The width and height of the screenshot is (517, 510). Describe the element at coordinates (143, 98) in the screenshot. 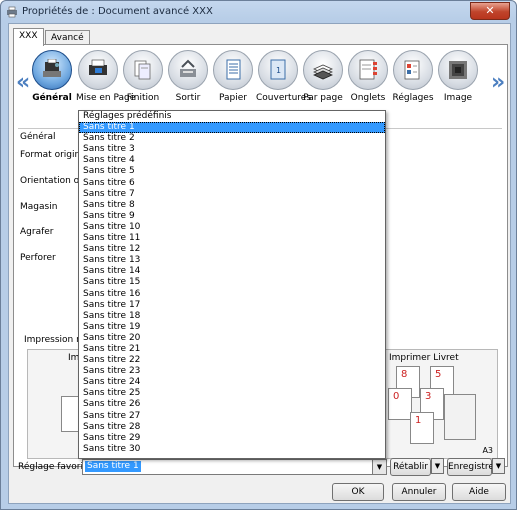

I see `toolbar-item-label: Finition` at that location.